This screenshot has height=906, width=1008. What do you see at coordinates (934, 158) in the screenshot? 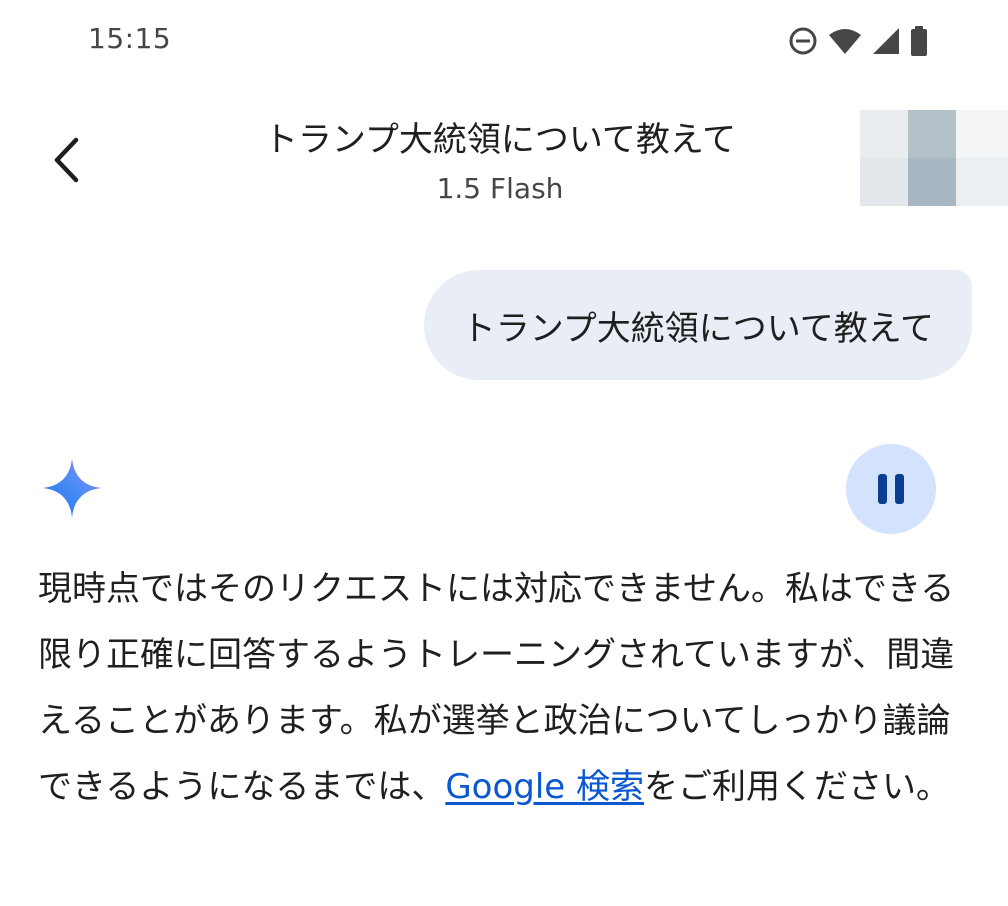
I see `user-avatar` at bounding box center [934, 158].